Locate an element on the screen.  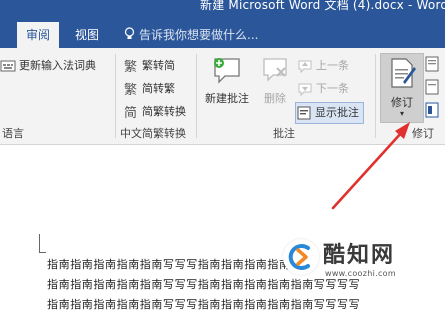
watermark: 酷知网 www.coozhi.com is located at coordinates (342, 261).